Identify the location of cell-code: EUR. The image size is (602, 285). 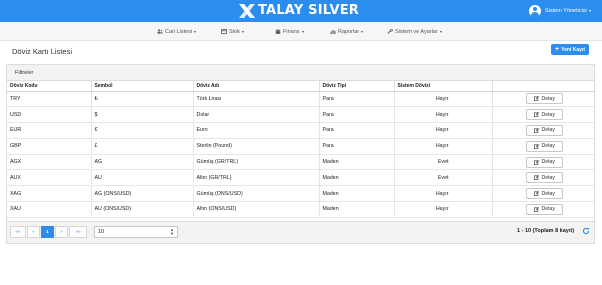
(49, 130).